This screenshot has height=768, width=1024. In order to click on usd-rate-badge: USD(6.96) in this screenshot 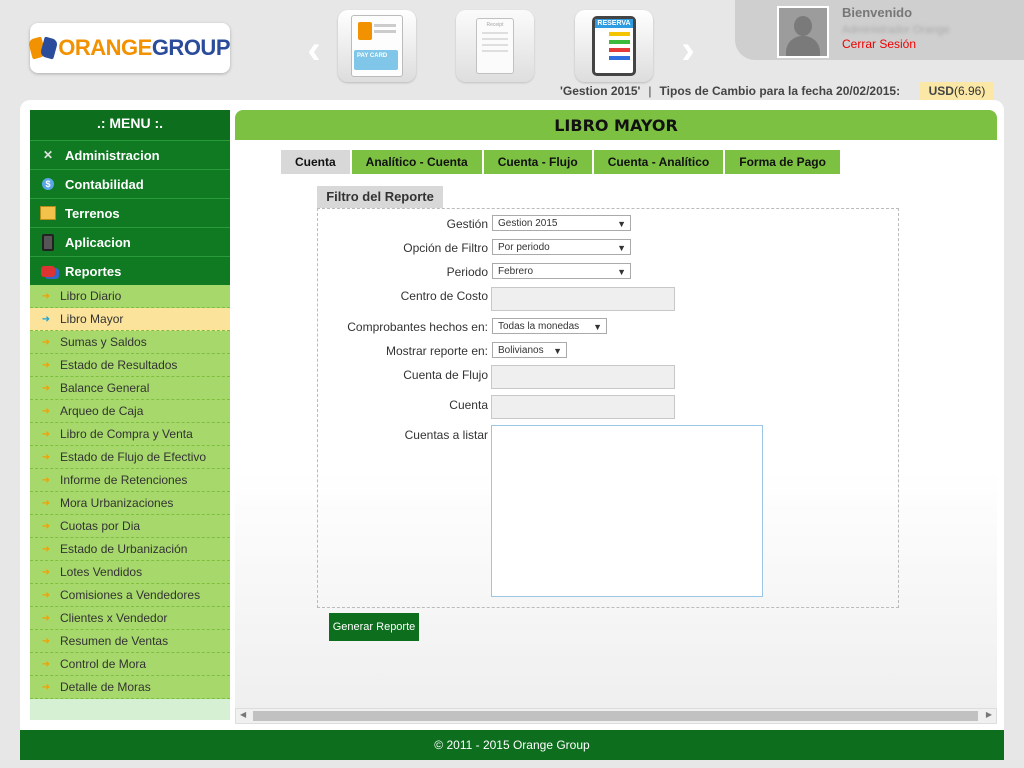, I will do `click(957, 91)`.